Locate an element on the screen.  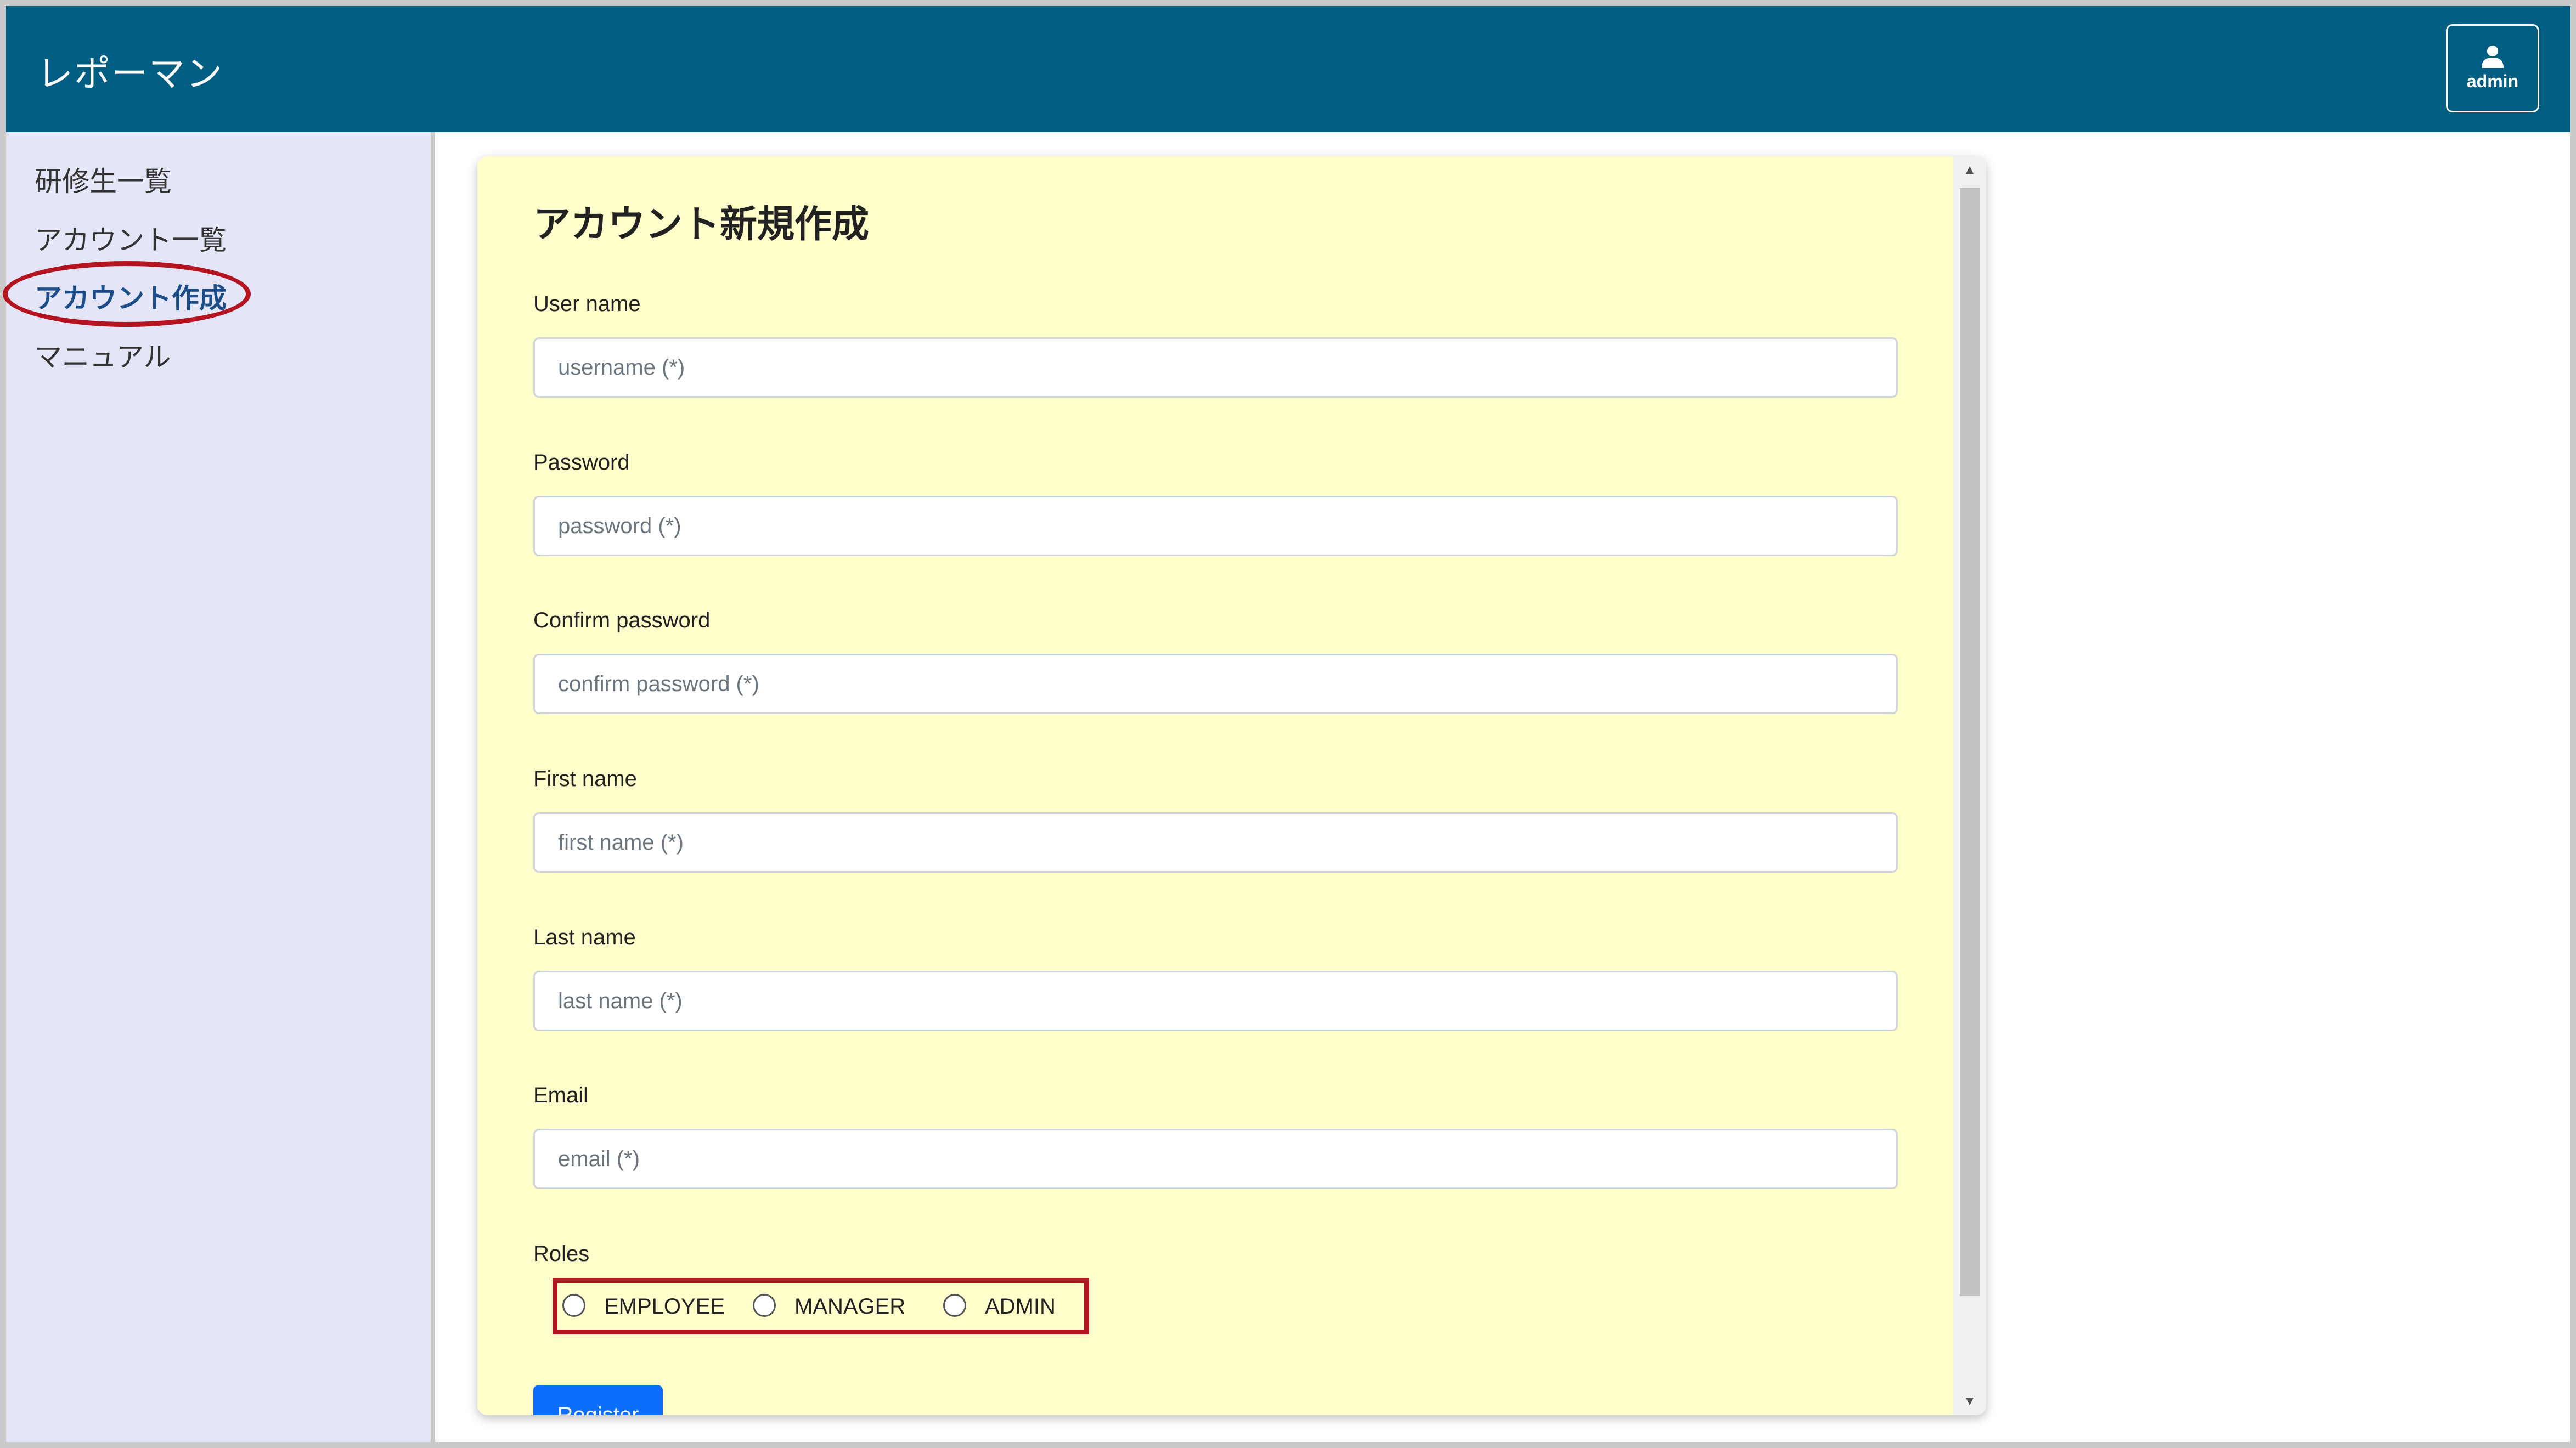
page-title: アカウント新規作成 is located at coordinates (701, 224).